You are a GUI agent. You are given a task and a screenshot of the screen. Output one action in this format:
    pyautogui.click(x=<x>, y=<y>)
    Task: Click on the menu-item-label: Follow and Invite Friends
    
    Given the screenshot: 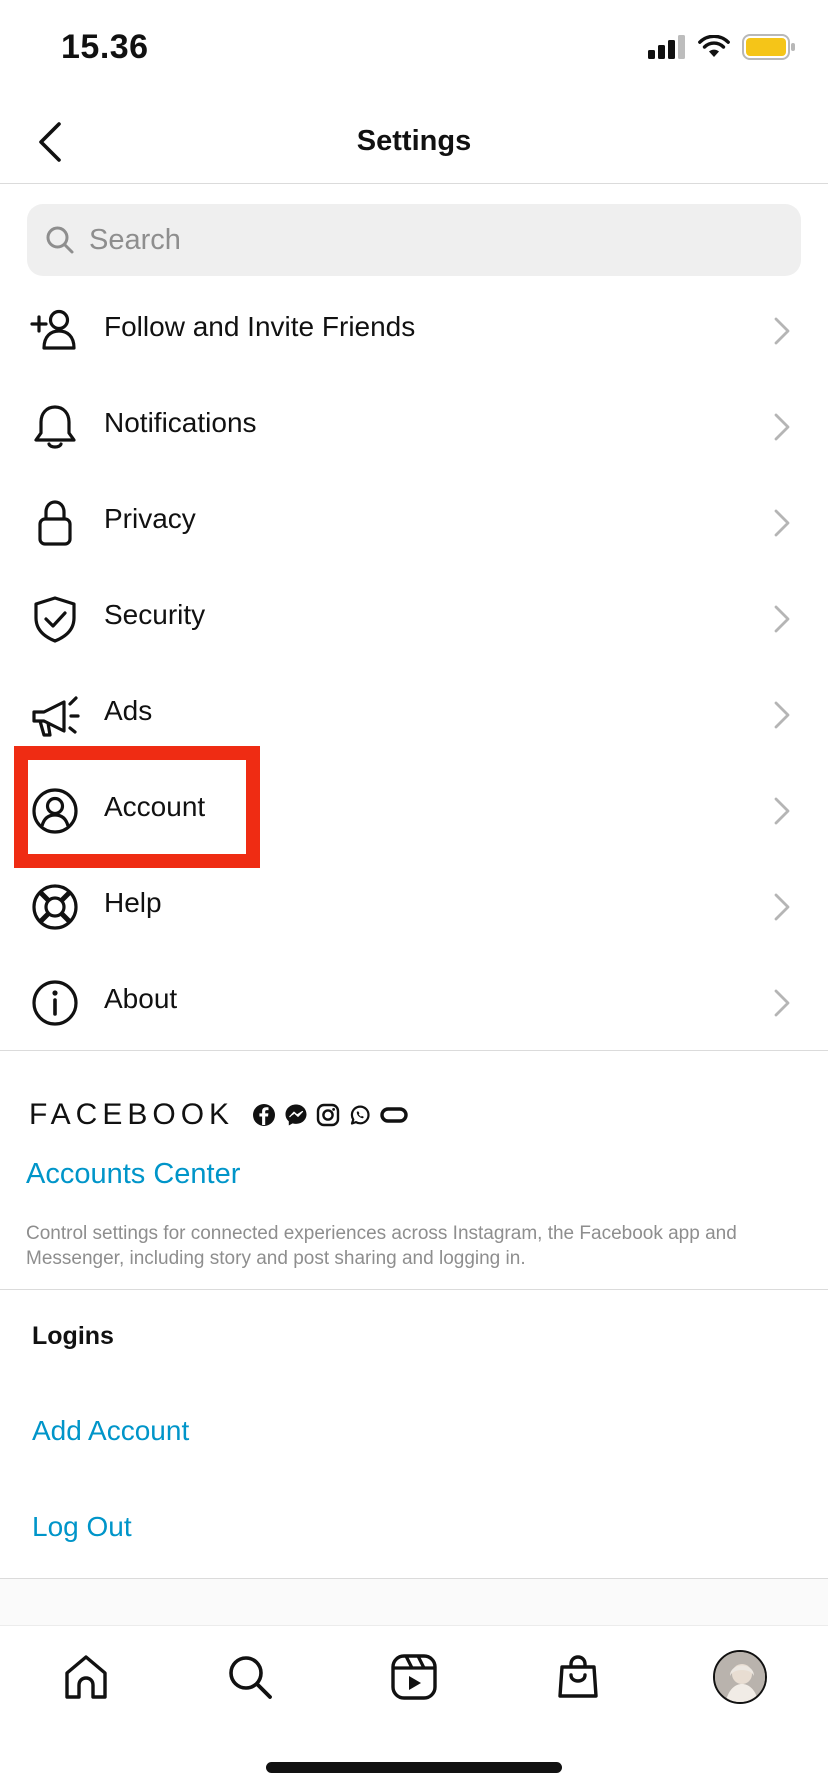 What is the action you would take?
    pyautogui.click(x=260, y=326)
    